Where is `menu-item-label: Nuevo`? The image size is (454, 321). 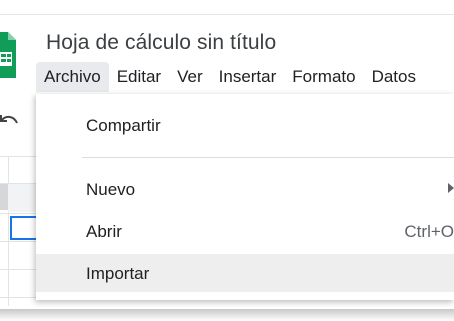 menu-item-label: Nuevo is located at coordinates (111, 189).